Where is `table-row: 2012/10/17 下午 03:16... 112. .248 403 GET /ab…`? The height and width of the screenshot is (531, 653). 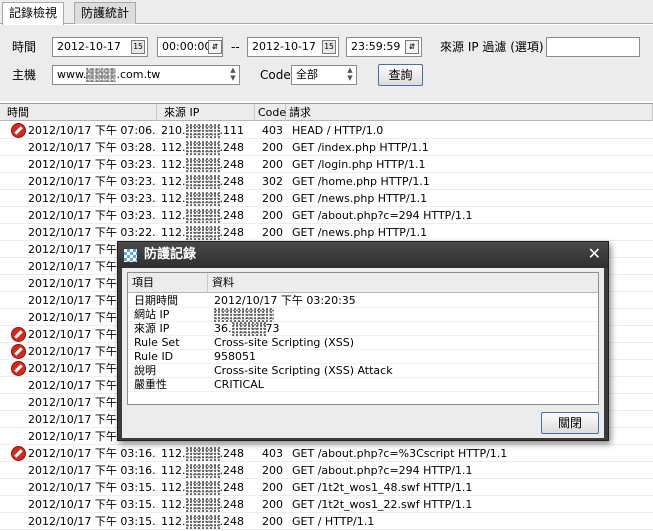
table-row: 2012/10/17 下午 03:16... 112. .248 403 GET /ab… is located at coordinates (326, 453).